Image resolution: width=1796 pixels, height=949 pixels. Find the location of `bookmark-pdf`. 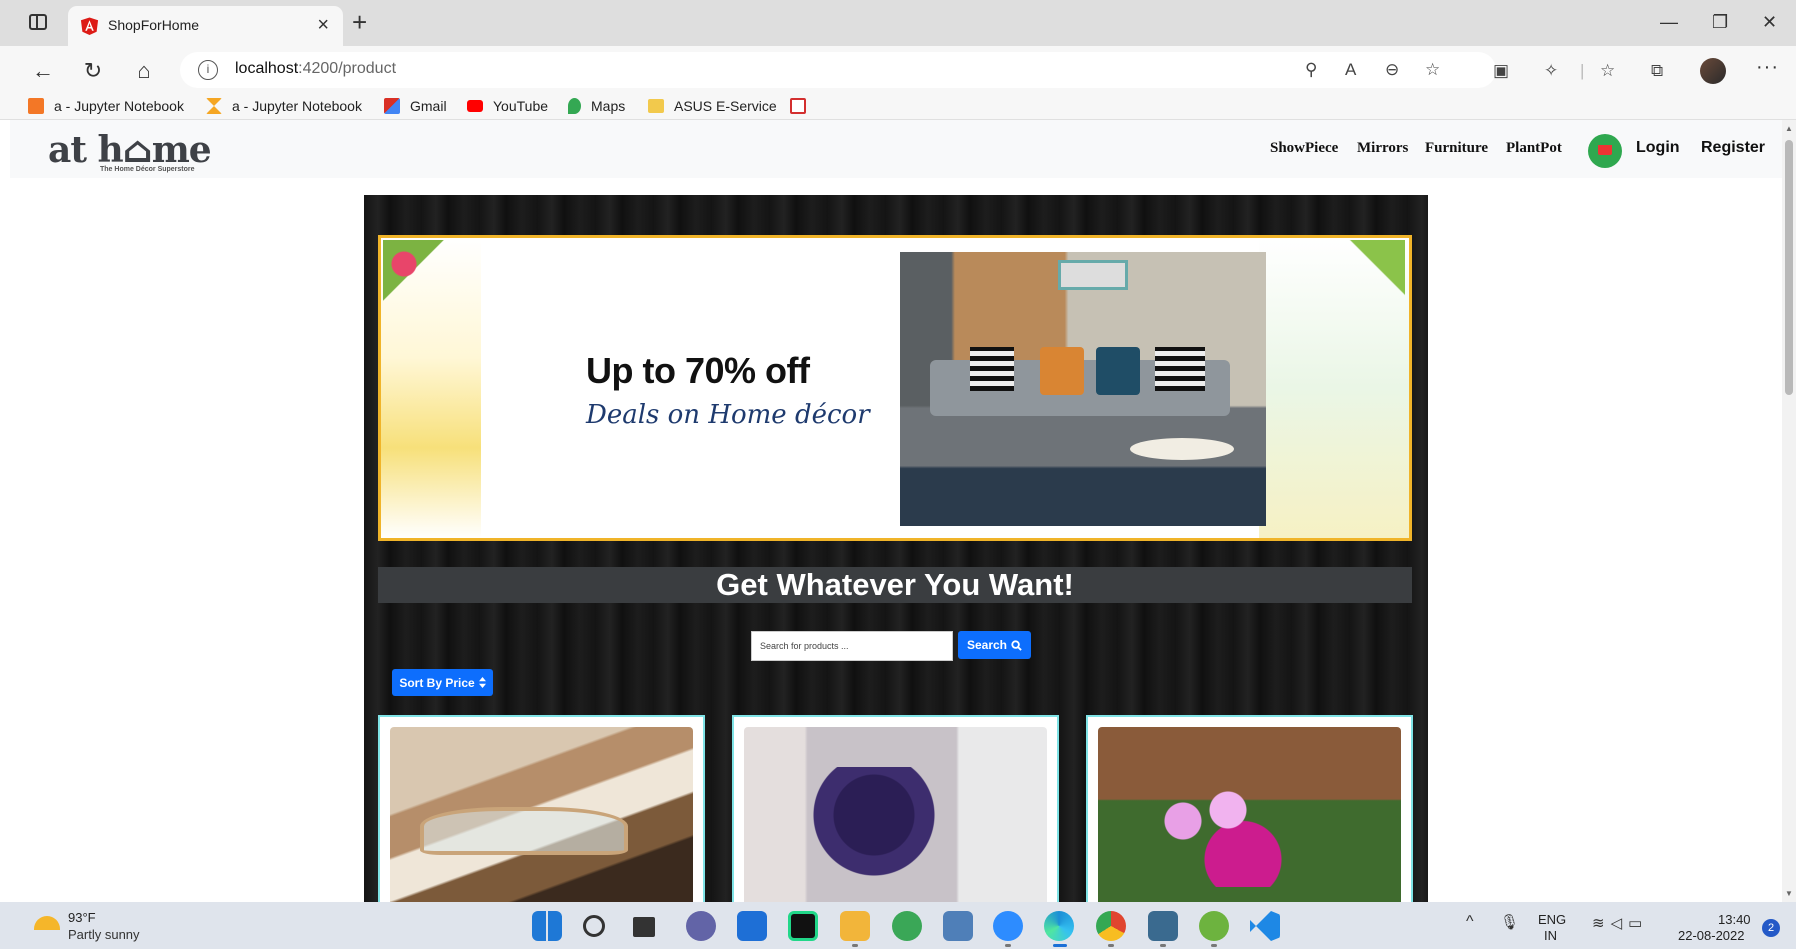

bookmark-pdf is located at coordinates (803, 106).